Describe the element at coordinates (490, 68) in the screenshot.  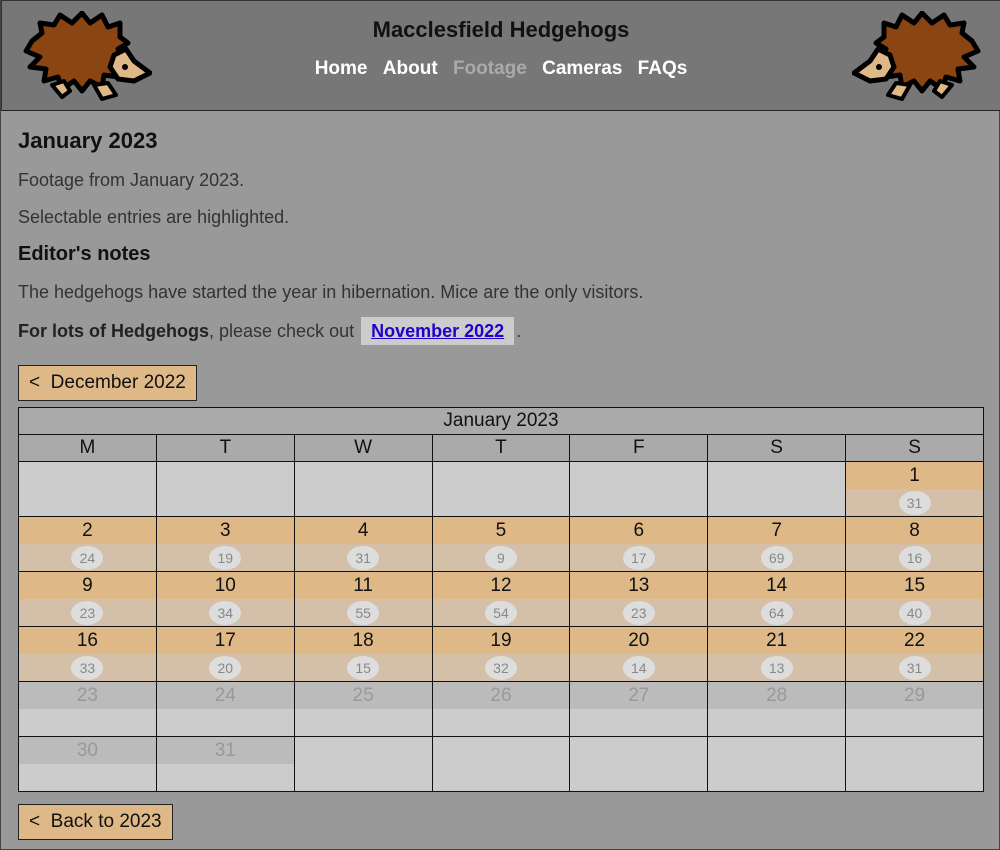
I see `nav-footage: Footage` at that location.